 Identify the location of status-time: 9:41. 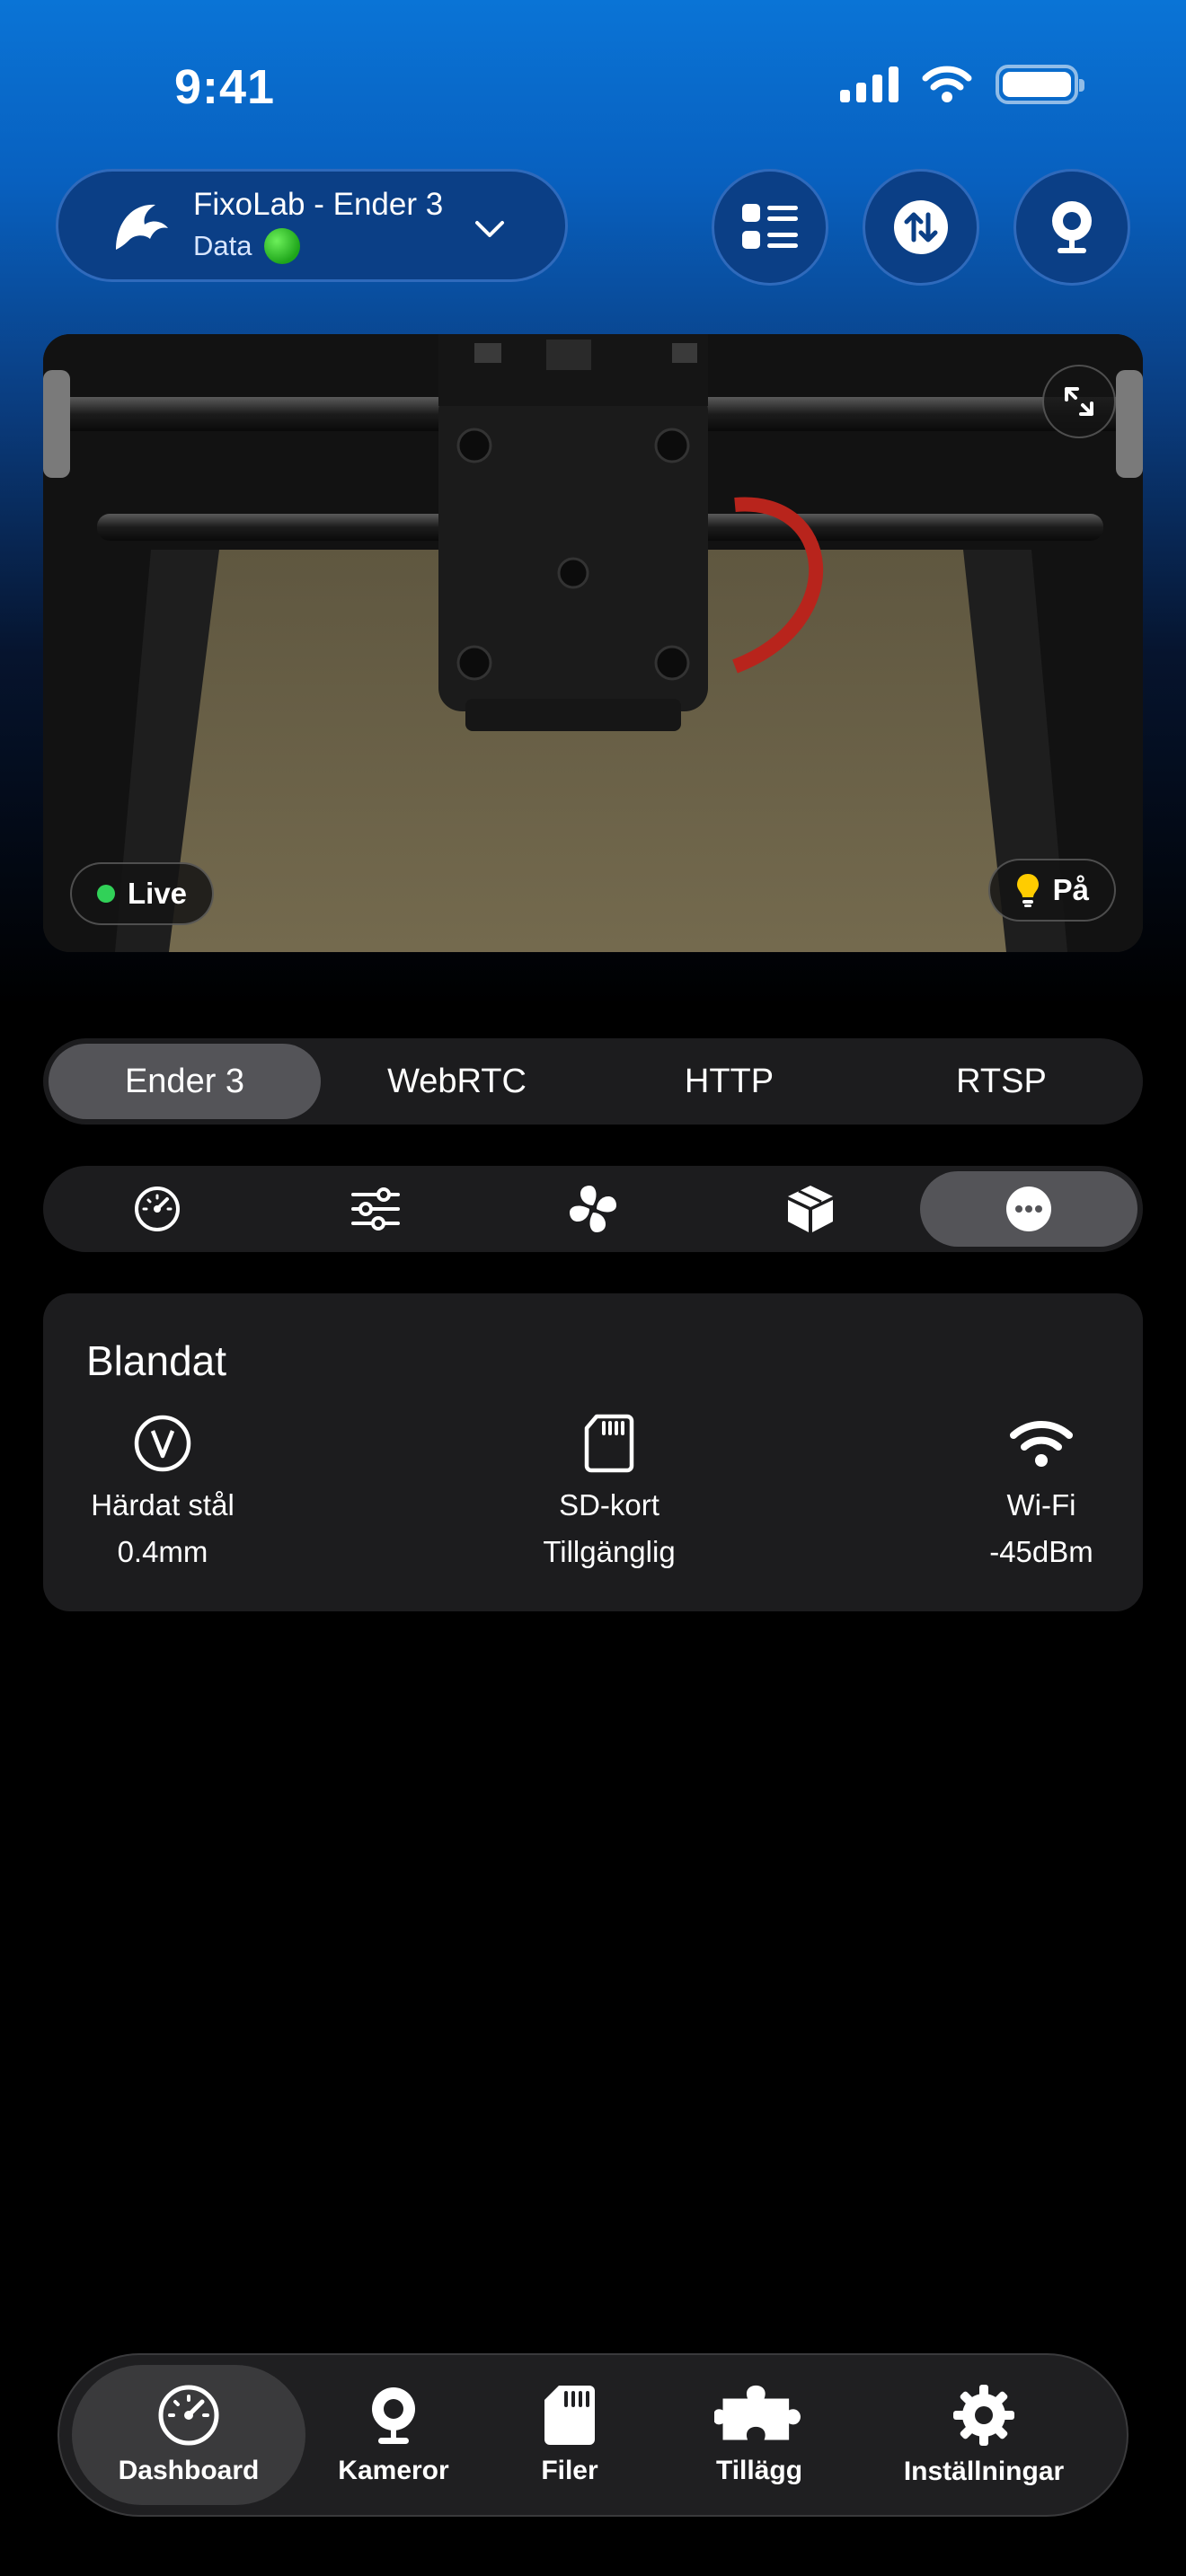
(225, 87).